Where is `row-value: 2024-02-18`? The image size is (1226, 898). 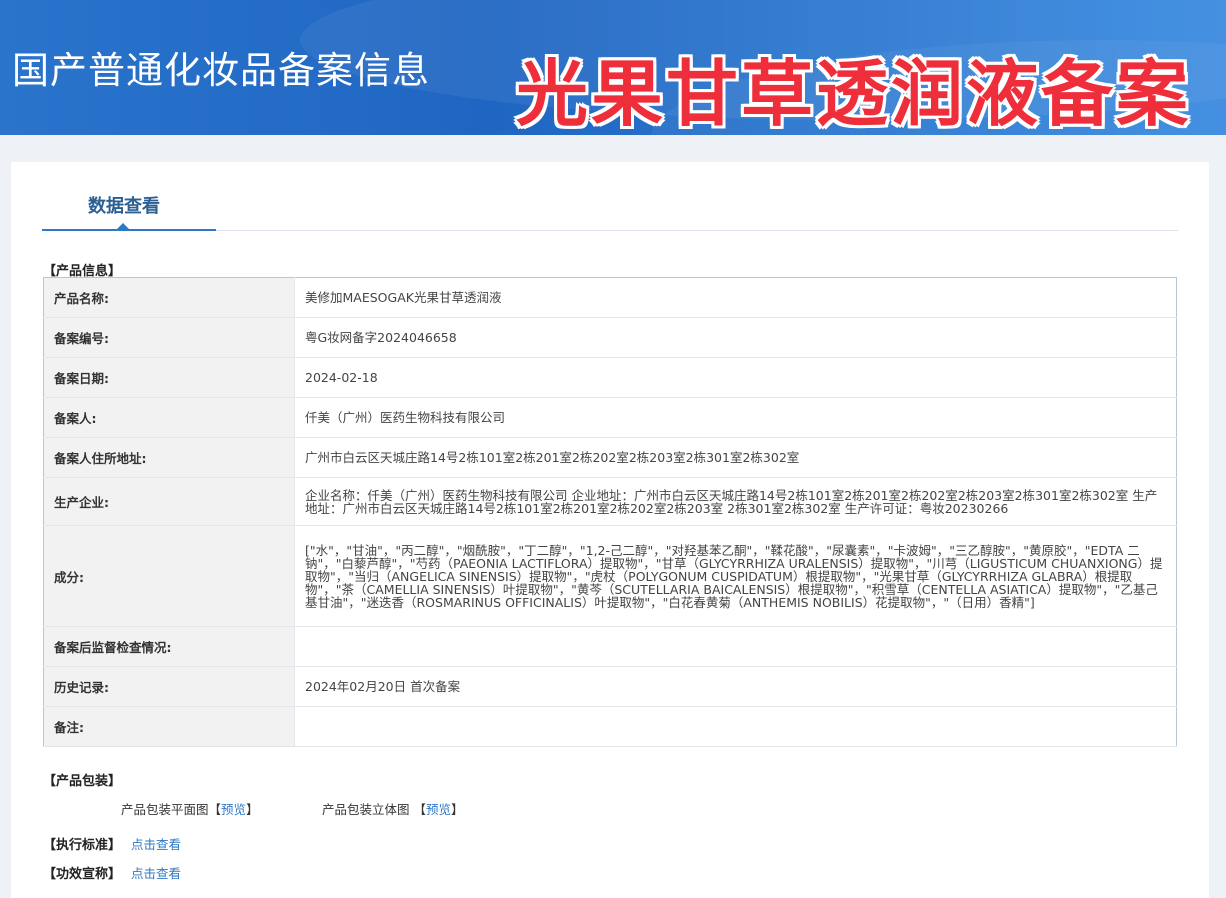
row-value: 2024-02-18 is located at coordinates (735, 377).